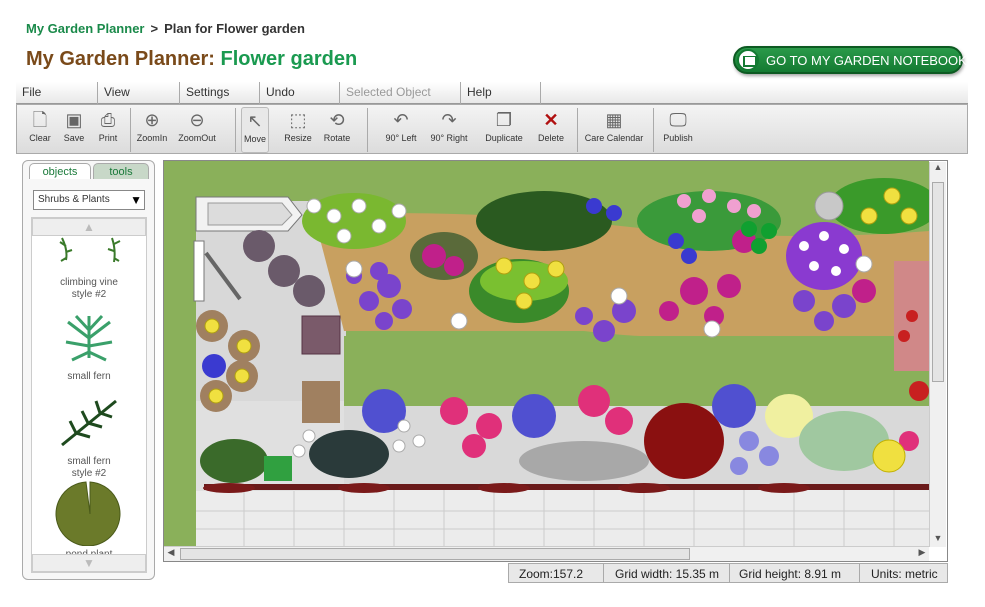 The height and width of the screenshot is (607, 985). I want to click on menu-settings: Settings, so click(220, 93).